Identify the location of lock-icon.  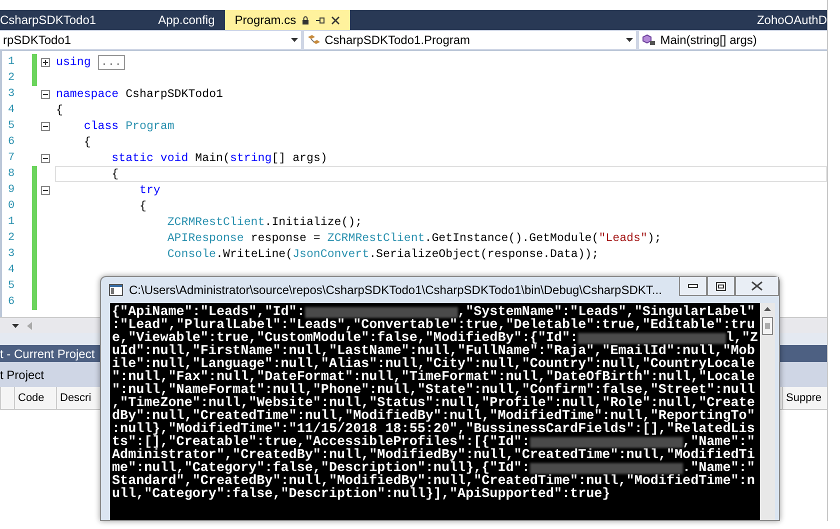
(306, 20).